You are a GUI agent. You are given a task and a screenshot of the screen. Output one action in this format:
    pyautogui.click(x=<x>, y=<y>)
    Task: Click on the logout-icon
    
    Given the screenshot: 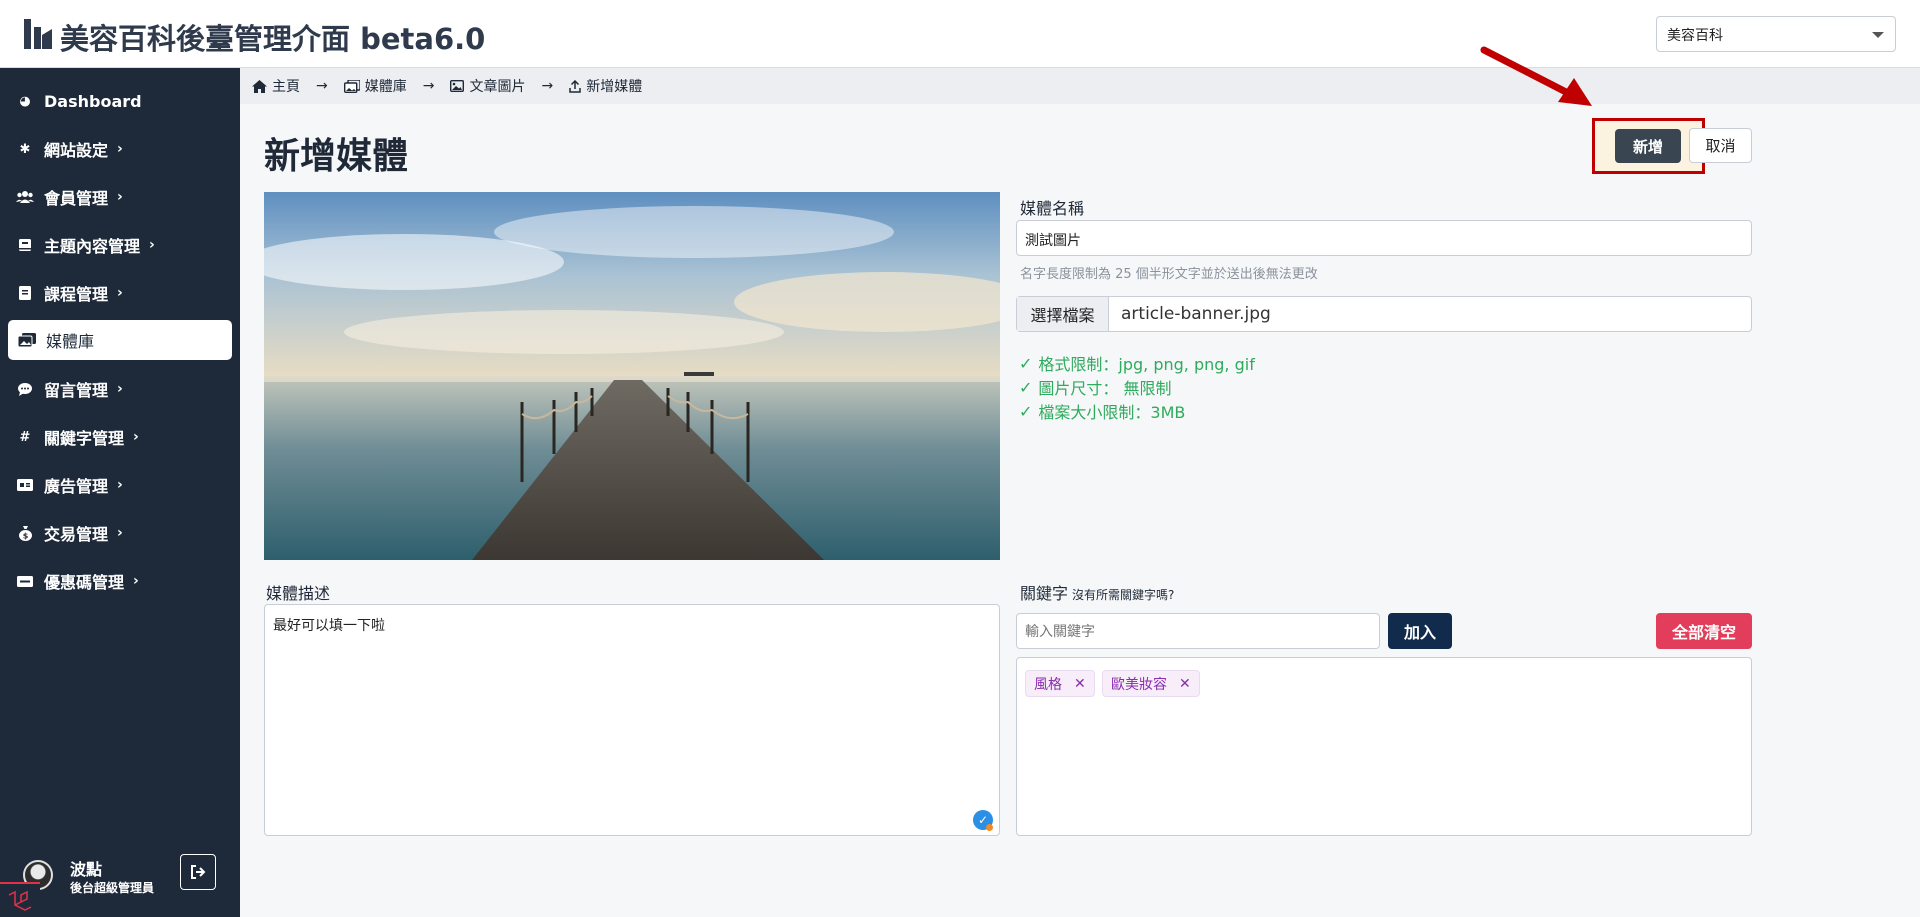 What is the action you would take?
    pyautogui.click(x=198, y=872)
    